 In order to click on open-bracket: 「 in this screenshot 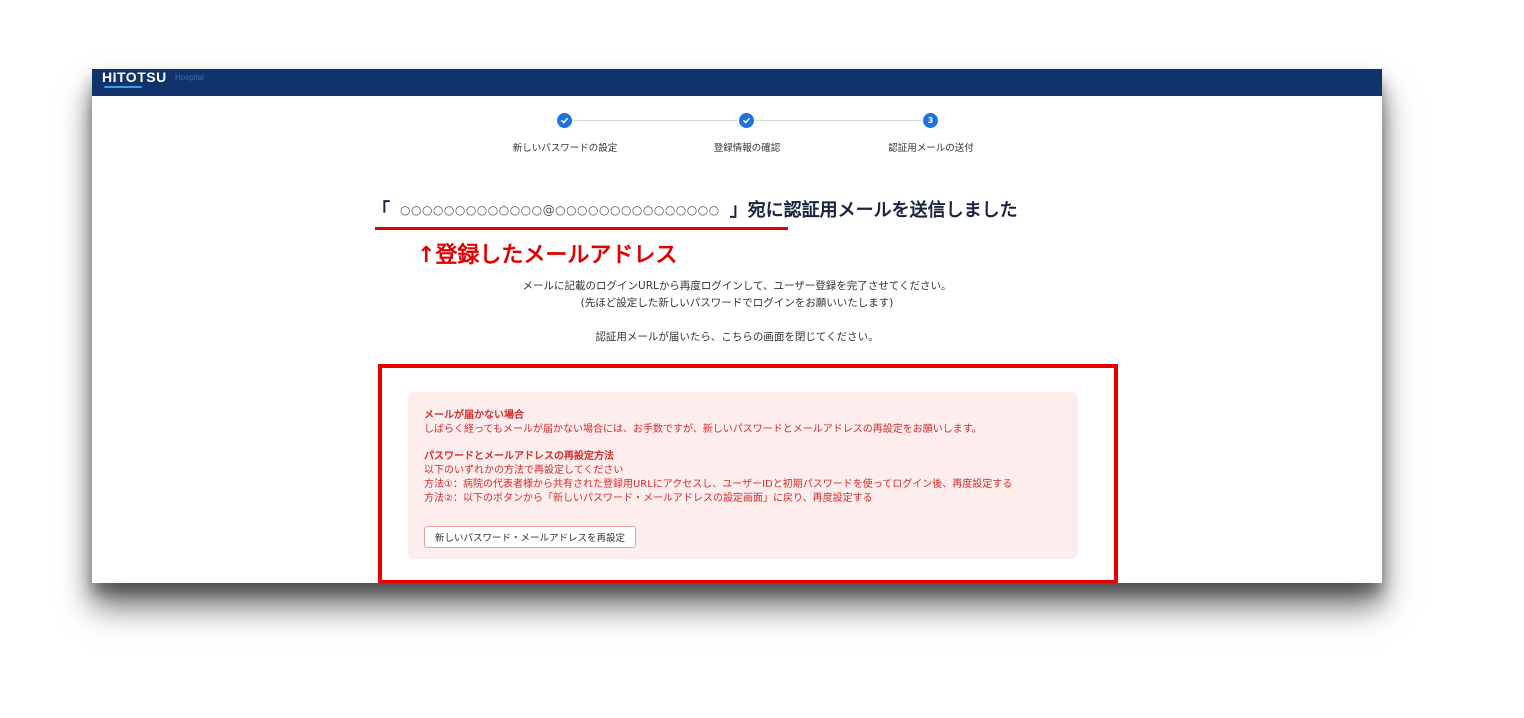, I will do `click(381, 210)`.